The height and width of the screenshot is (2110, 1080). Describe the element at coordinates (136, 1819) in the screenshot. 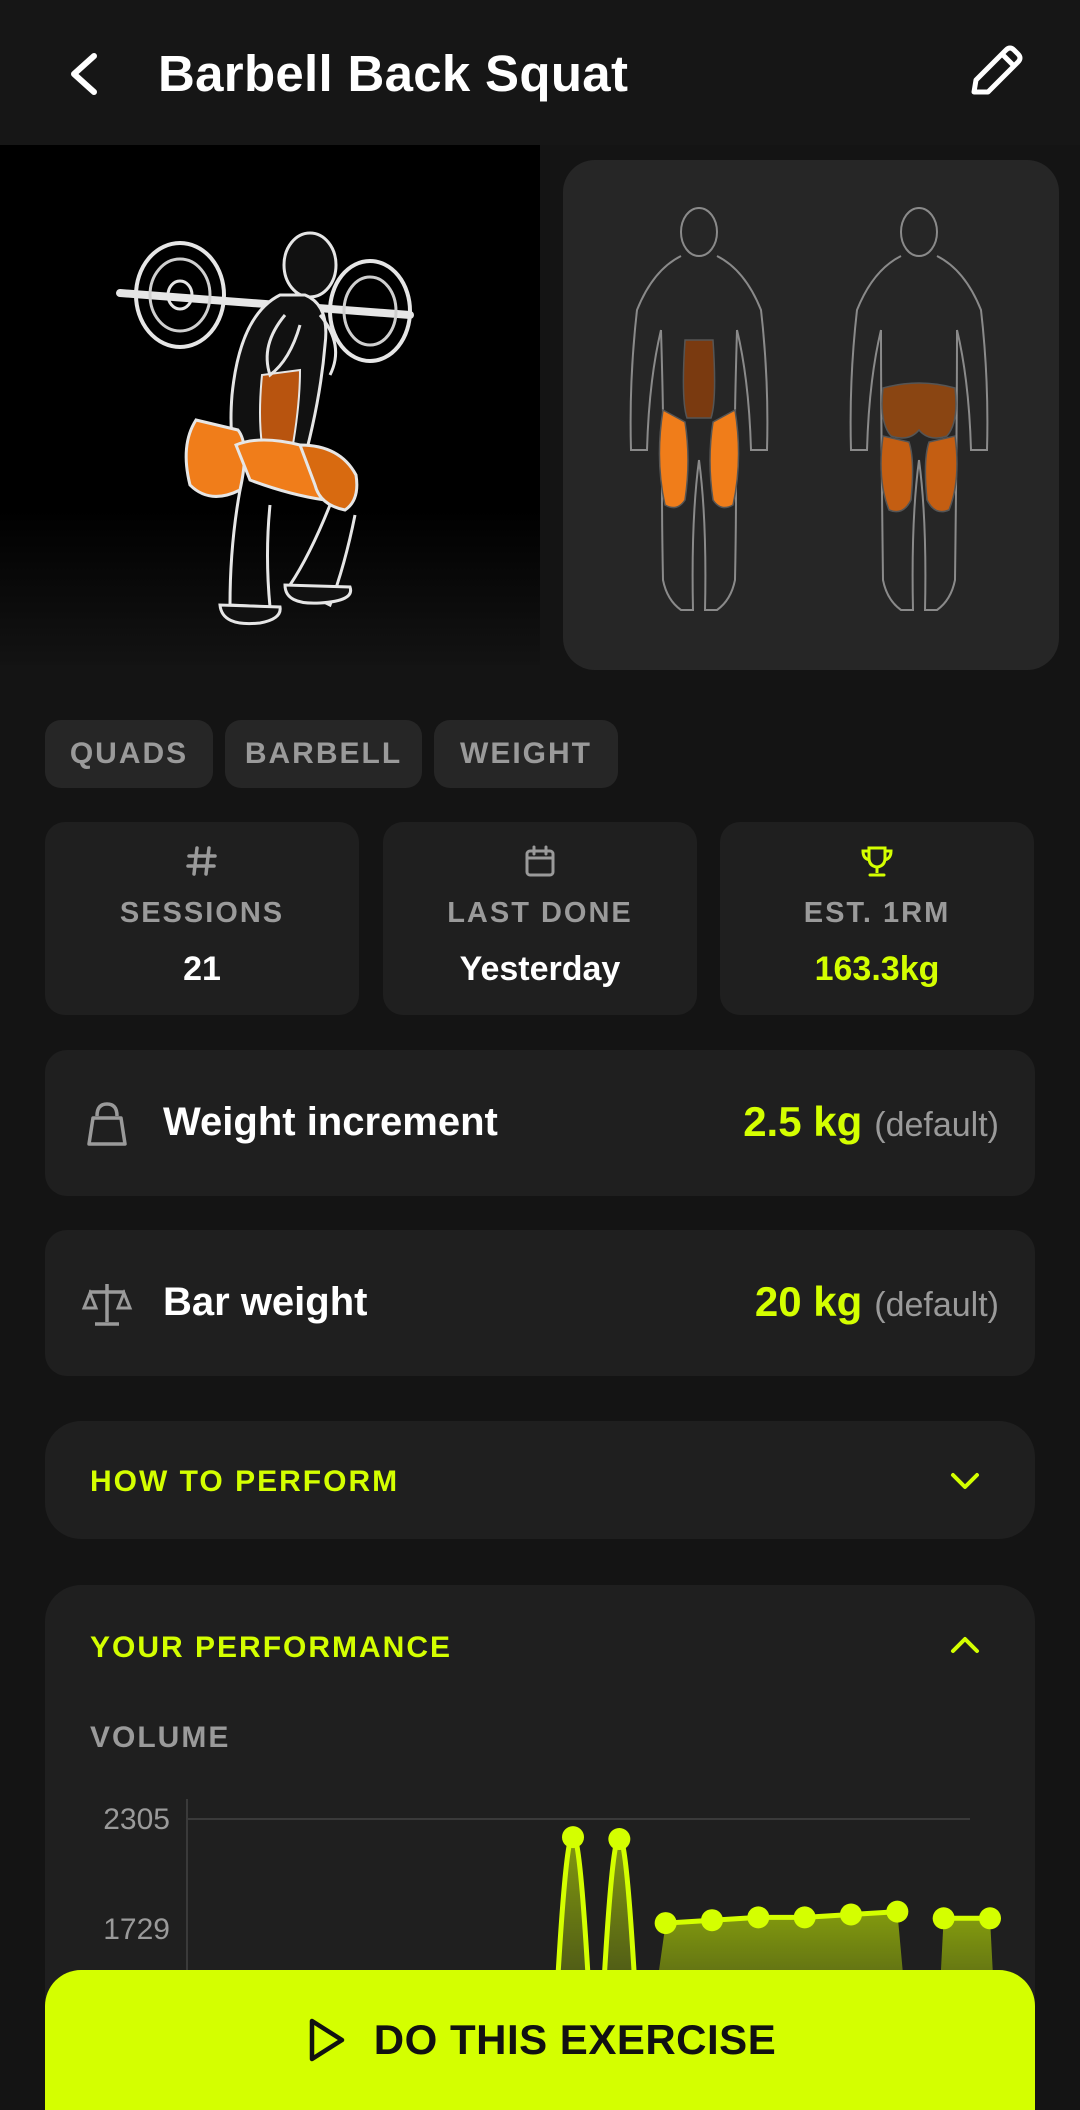

I see `y-tick-label: 2305` at that location.